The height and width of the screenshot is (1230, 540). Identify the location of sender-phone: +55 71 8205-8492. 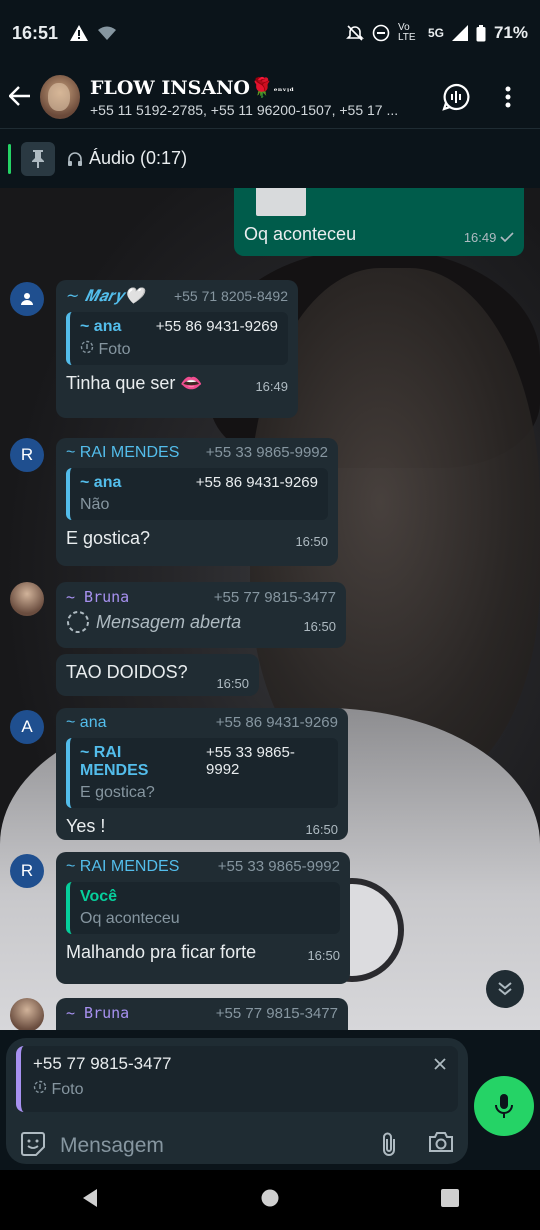
(230, 296).